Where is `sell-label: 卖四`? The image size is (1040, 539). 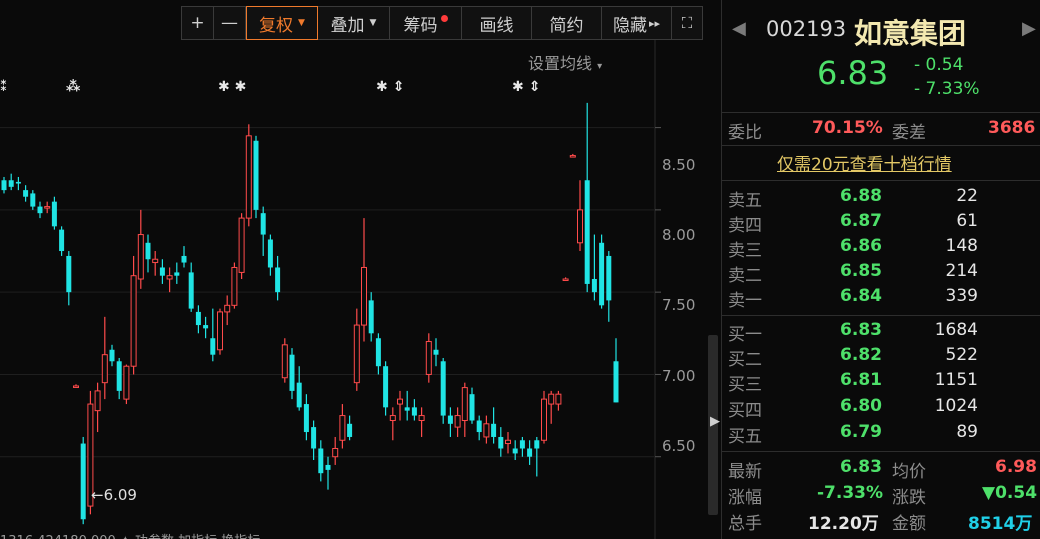
sell-label: 卖四 is located at coordinates (745, 226).